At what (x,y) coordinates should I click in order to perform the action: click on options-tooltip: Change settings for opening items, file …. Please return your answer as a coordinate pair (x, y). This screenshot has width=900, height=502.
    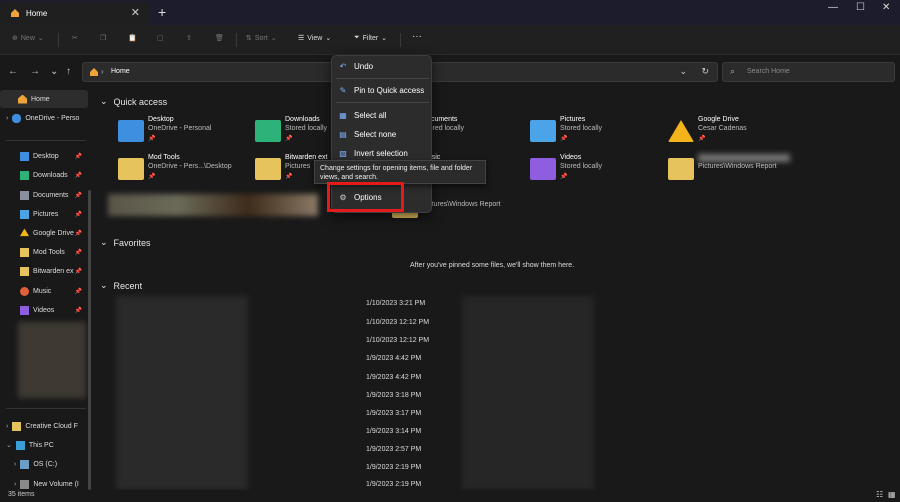
    Looking at the image, I should click on (400, 172).